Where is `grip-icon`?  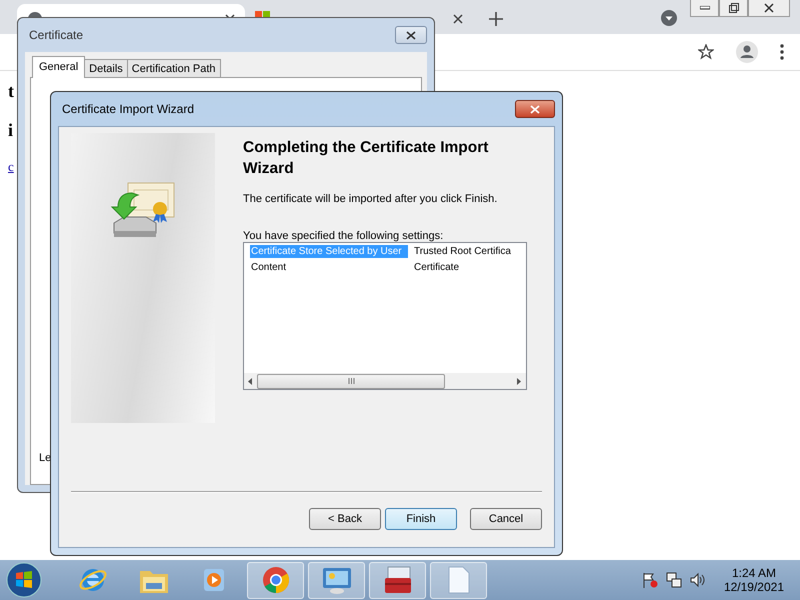 grip-icon is located at coordinates (351, 381).